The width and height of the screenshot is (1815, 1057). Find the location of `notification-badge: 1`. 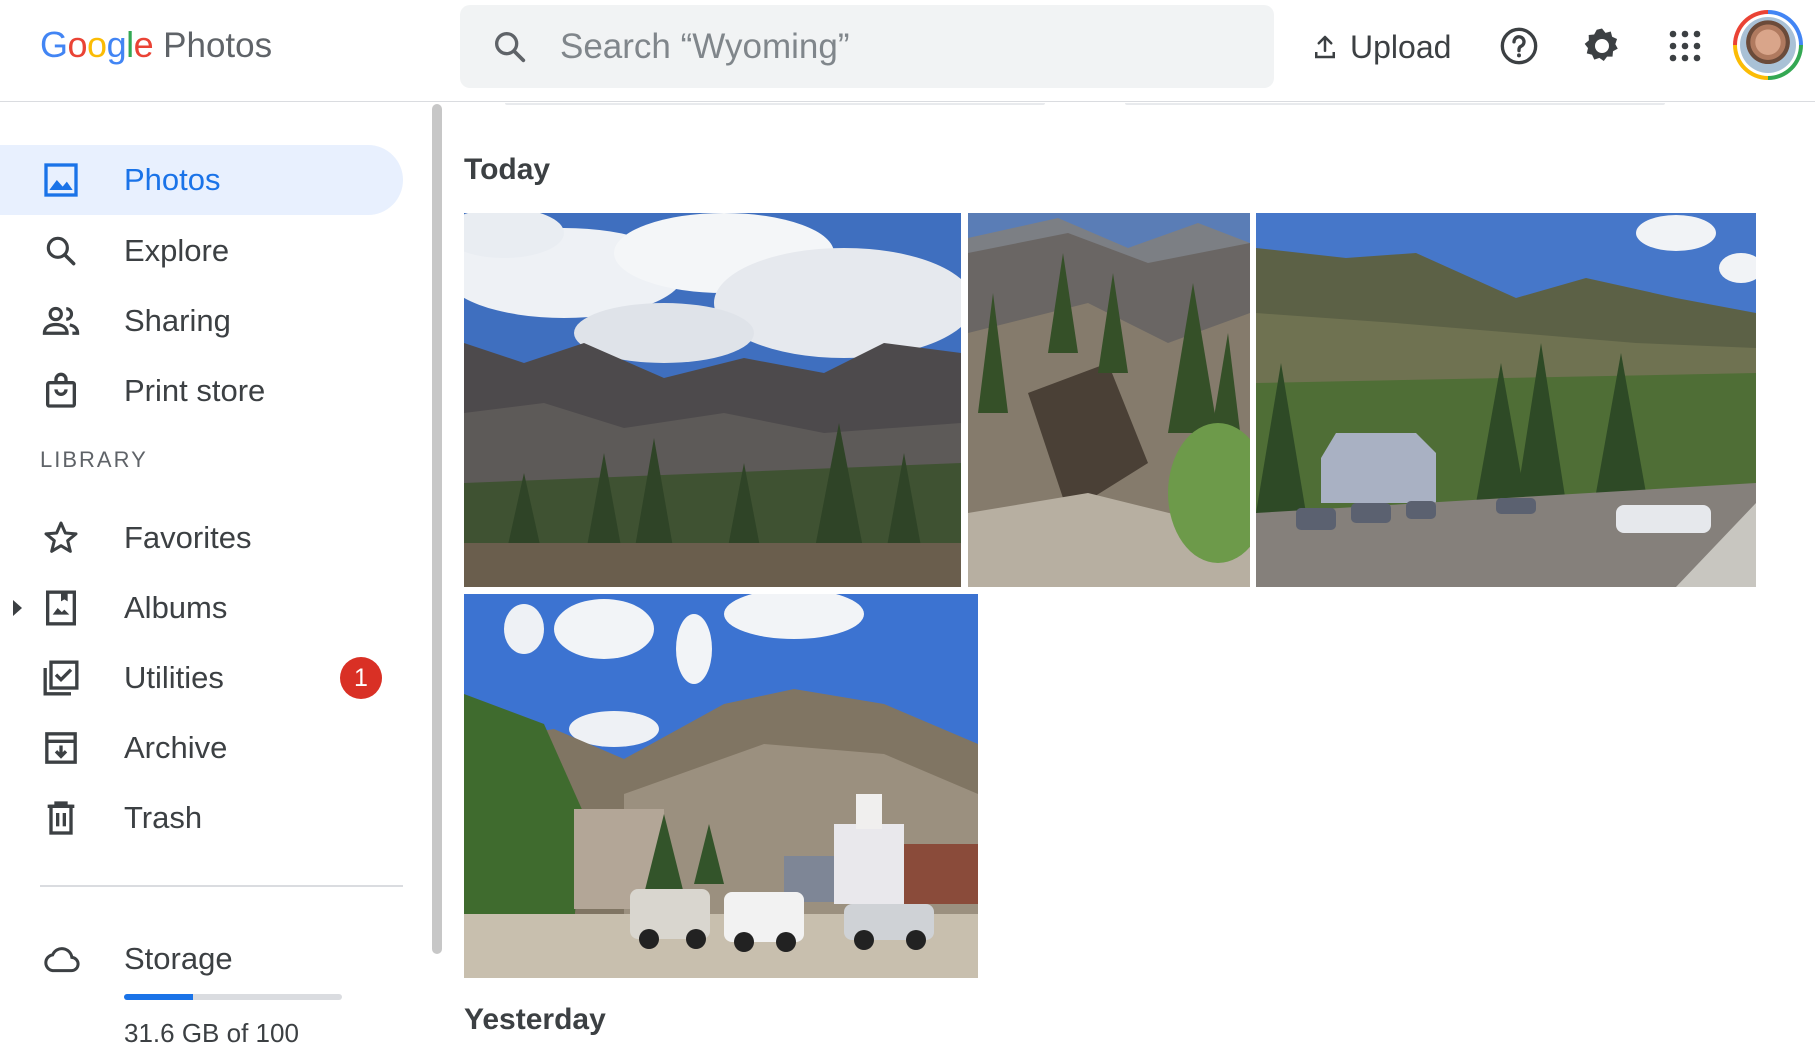

notification-badge: 1 is located at coordinates (361, 678).